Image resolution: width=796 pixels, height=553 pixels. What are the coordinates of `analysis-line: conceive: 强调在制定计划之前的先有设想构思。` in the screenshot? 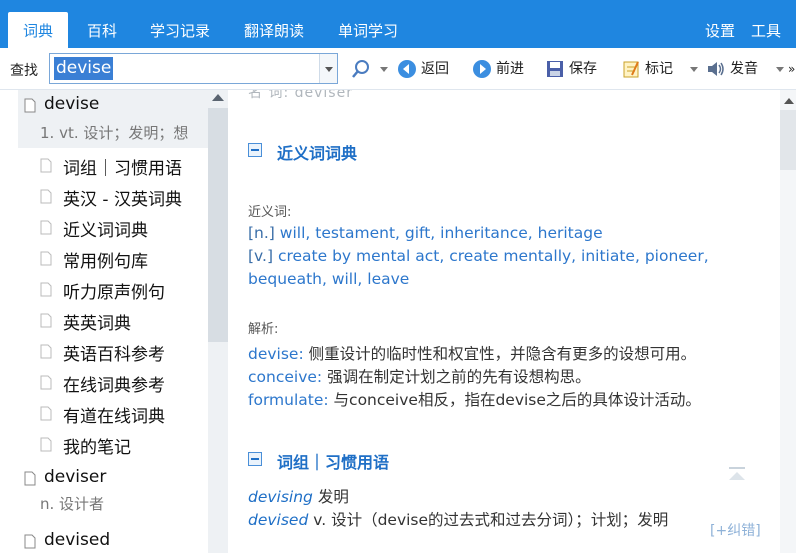 It's located at (419, 376).